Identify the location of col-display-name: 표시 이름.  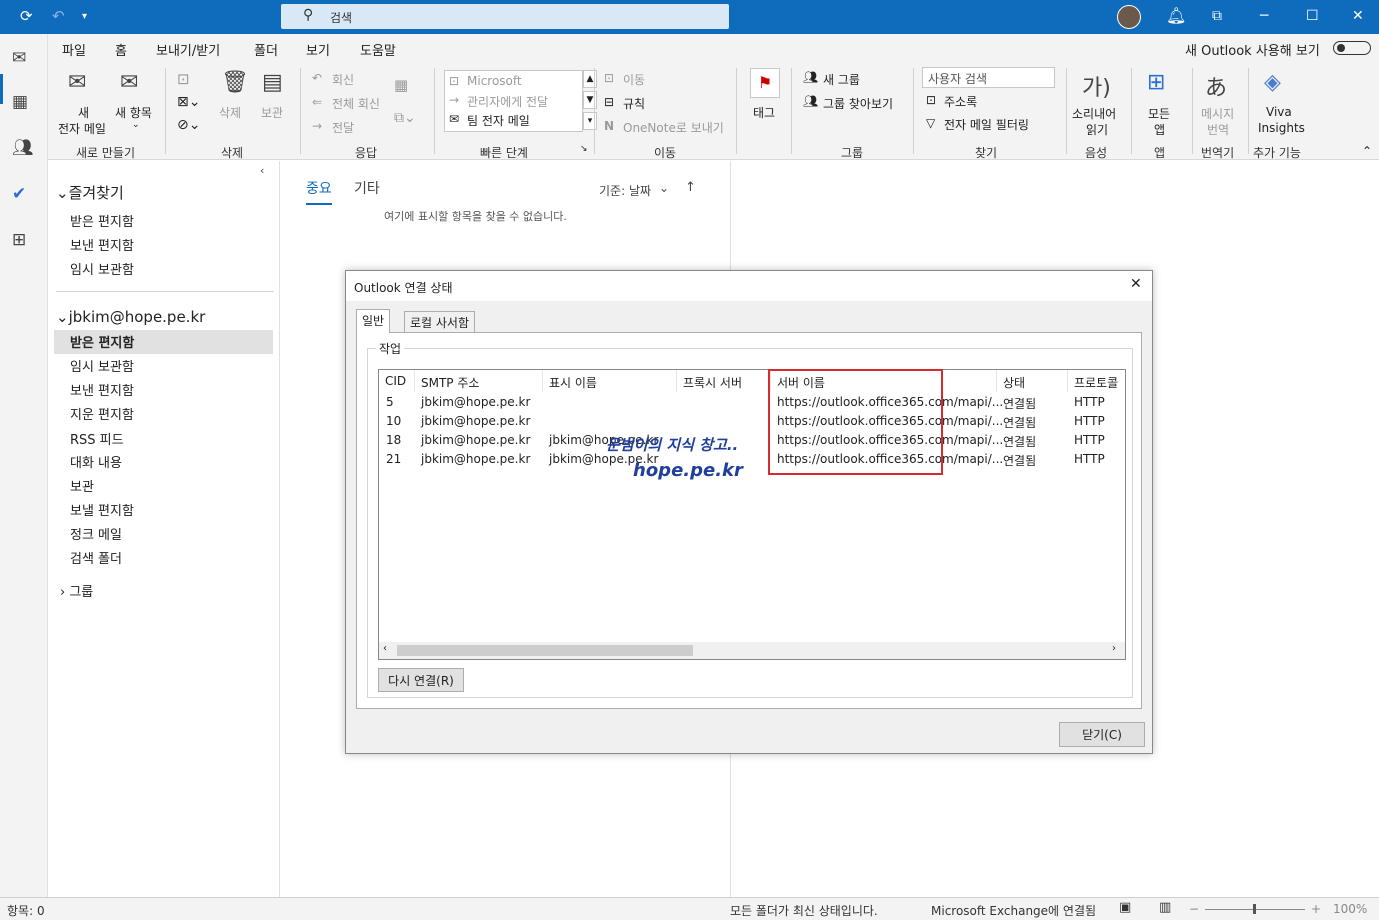
(573, 382).